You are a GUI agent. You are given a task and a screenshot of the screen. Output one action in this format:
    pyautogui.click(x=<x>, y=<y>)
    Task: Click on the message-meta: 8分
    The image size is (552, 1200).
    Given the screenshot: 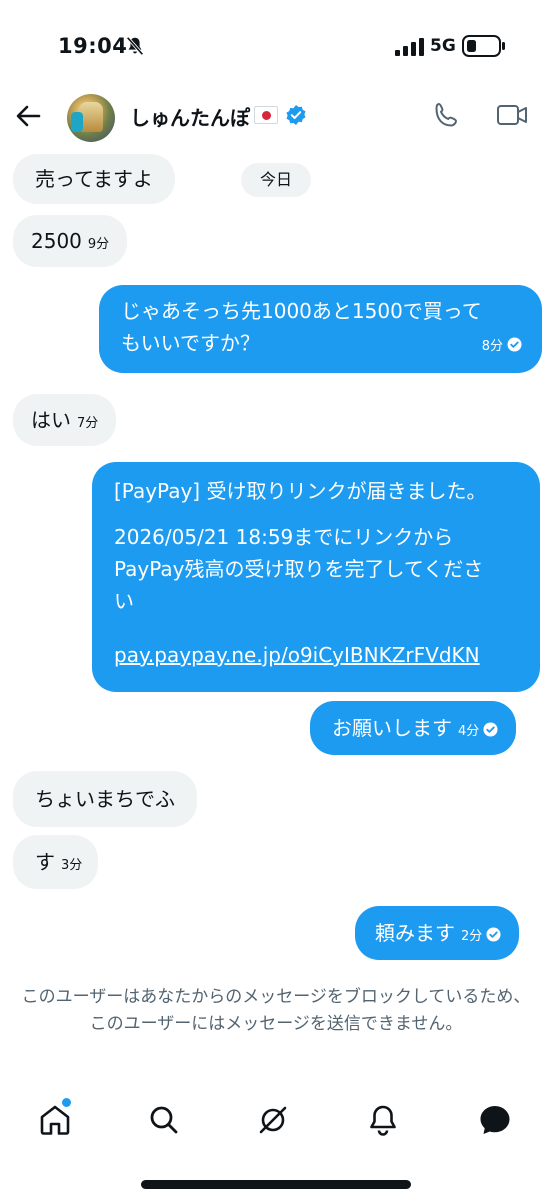 What is the action you would take?
    pyautogui.click(x=499, y=345)
    